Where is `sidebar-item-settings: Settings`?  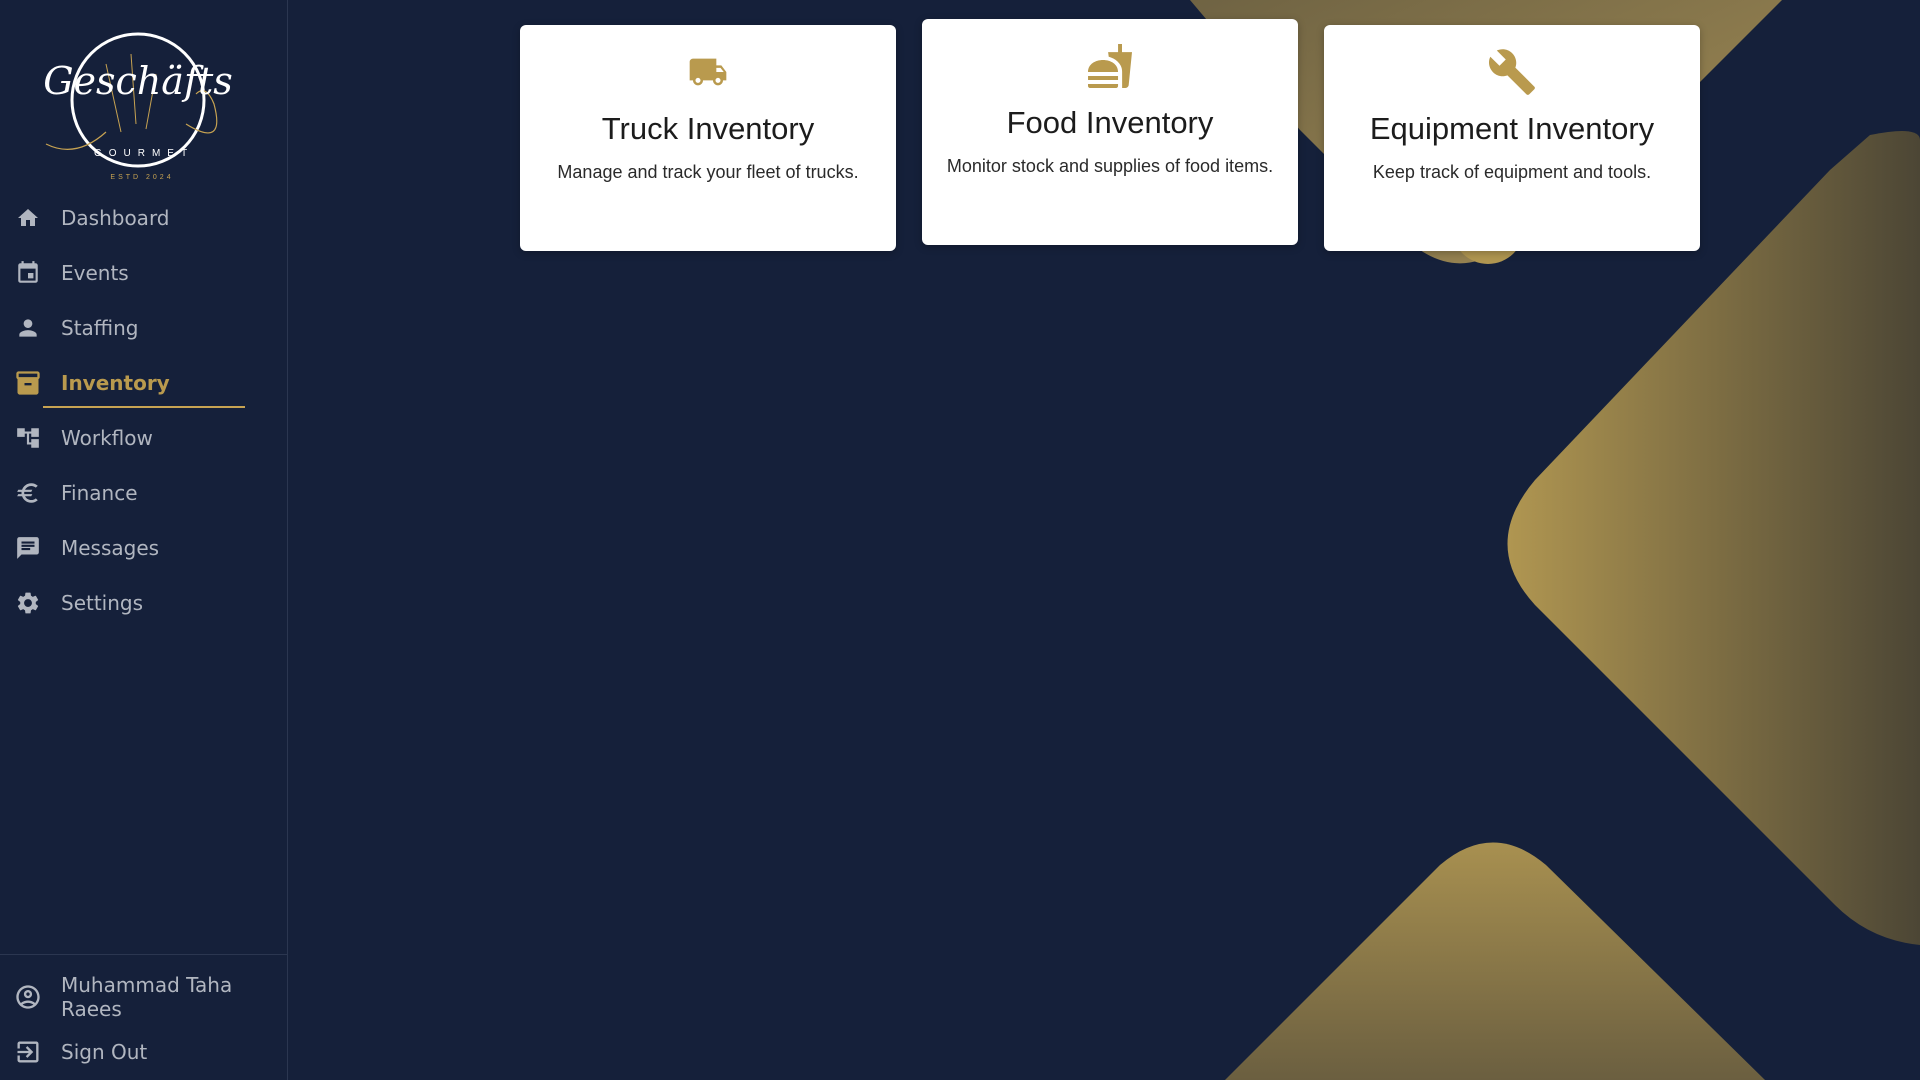 sidebar-item-settings: Settings is located at coordinates (144, 602).